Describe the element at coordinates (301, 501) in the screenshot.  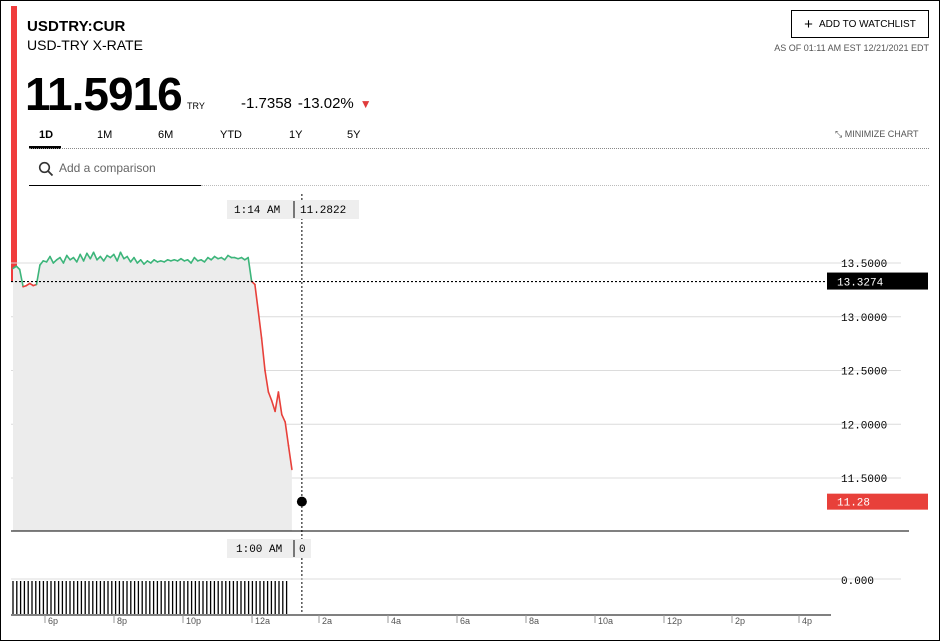
I see `crosshair-point` at that location.